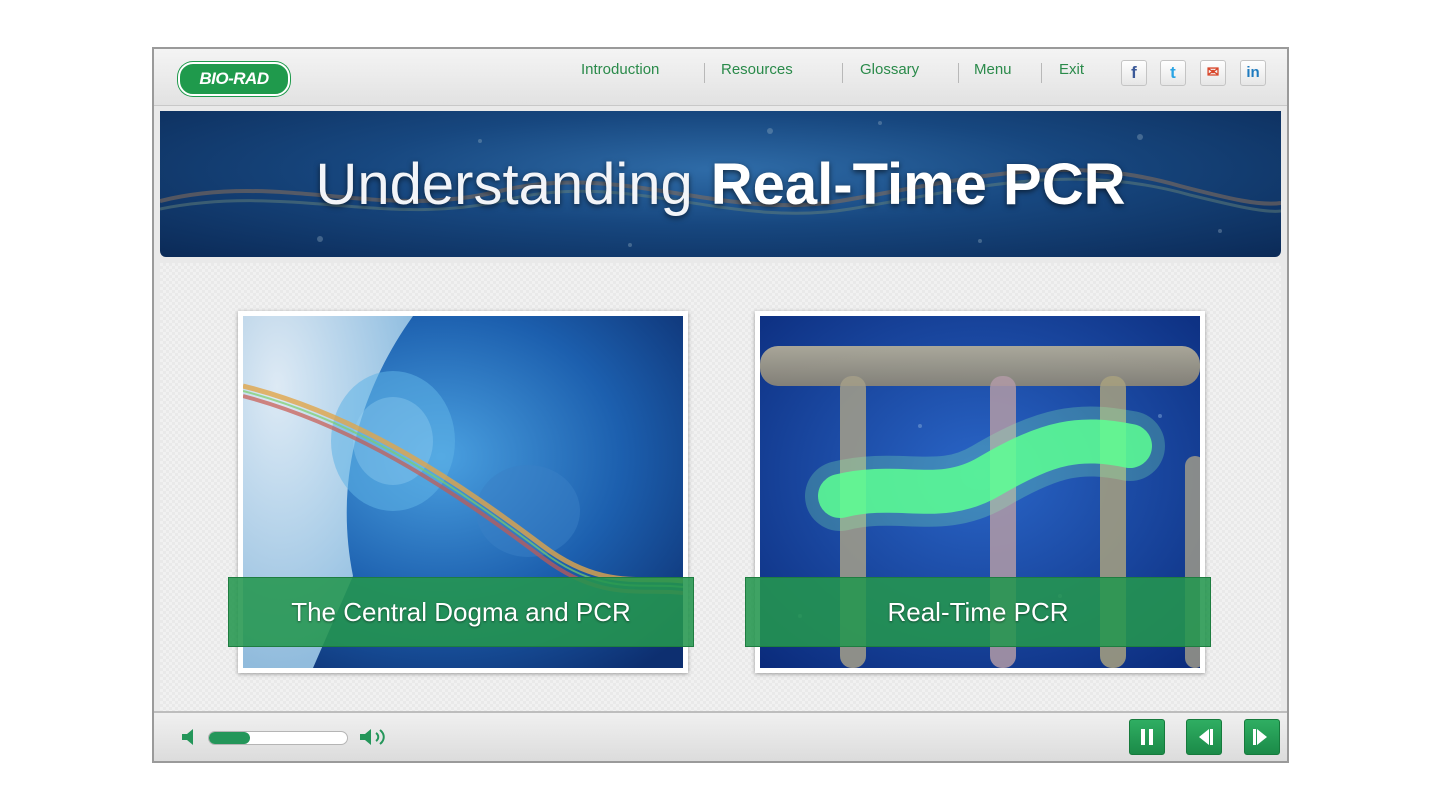 The width and height of the screenshot is (1440, 810). Describe the element at coordinates (234, 79) in the screenshot. I see `bio-rad-logo: BIO-RAD` at that location.